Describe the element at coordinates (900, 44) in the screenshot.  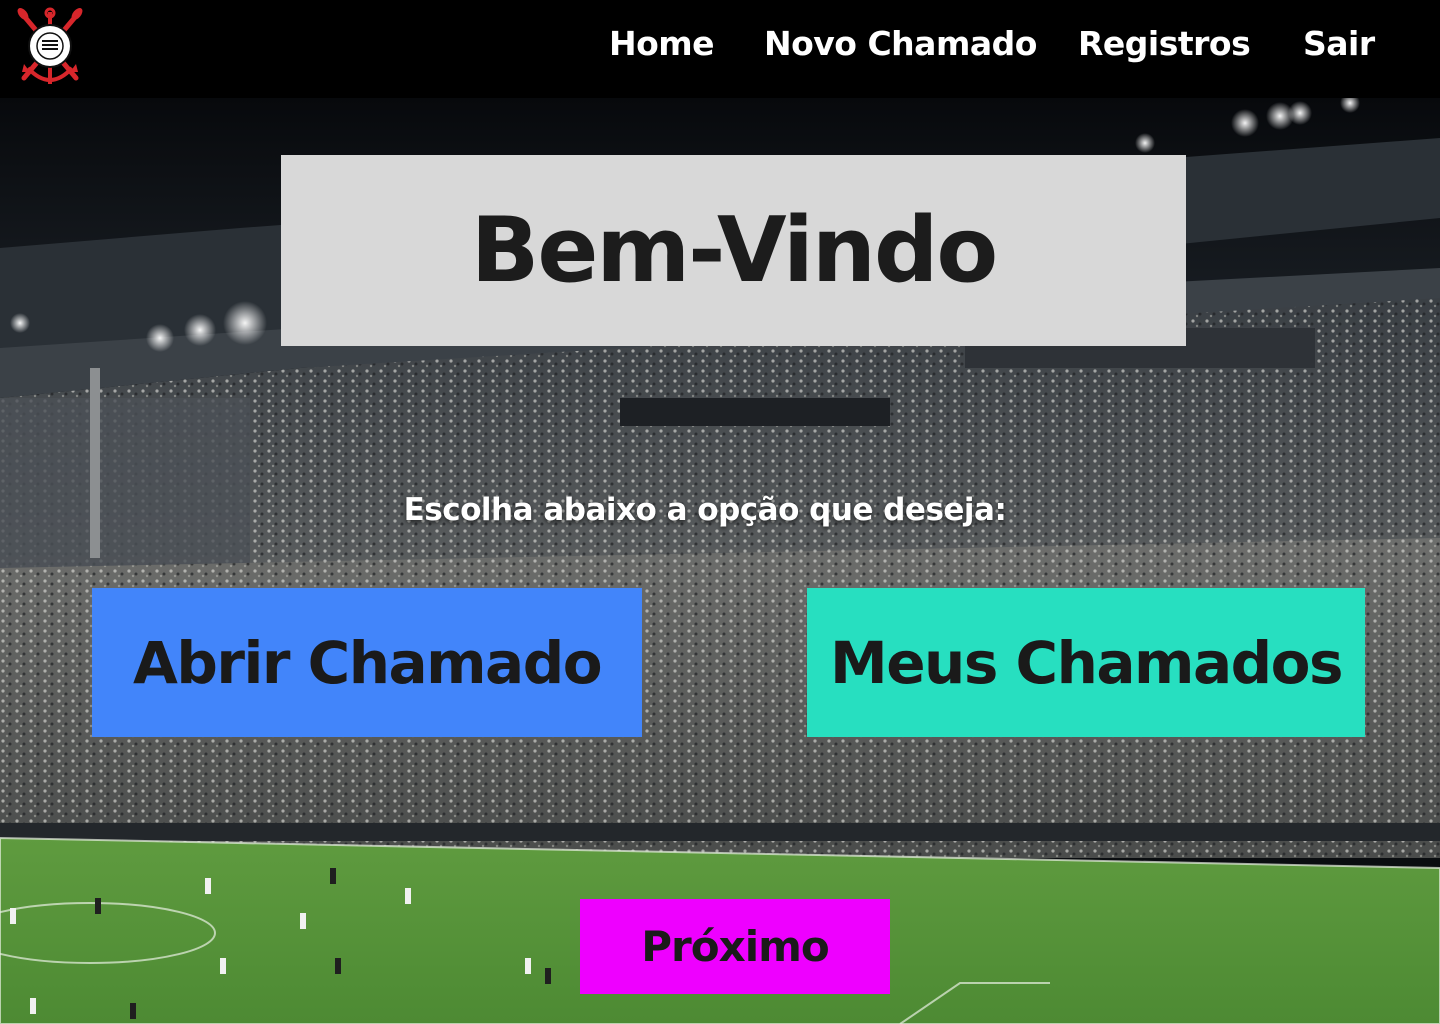
I see `nav-new-ticket-link: Novo Chamado` at that location.